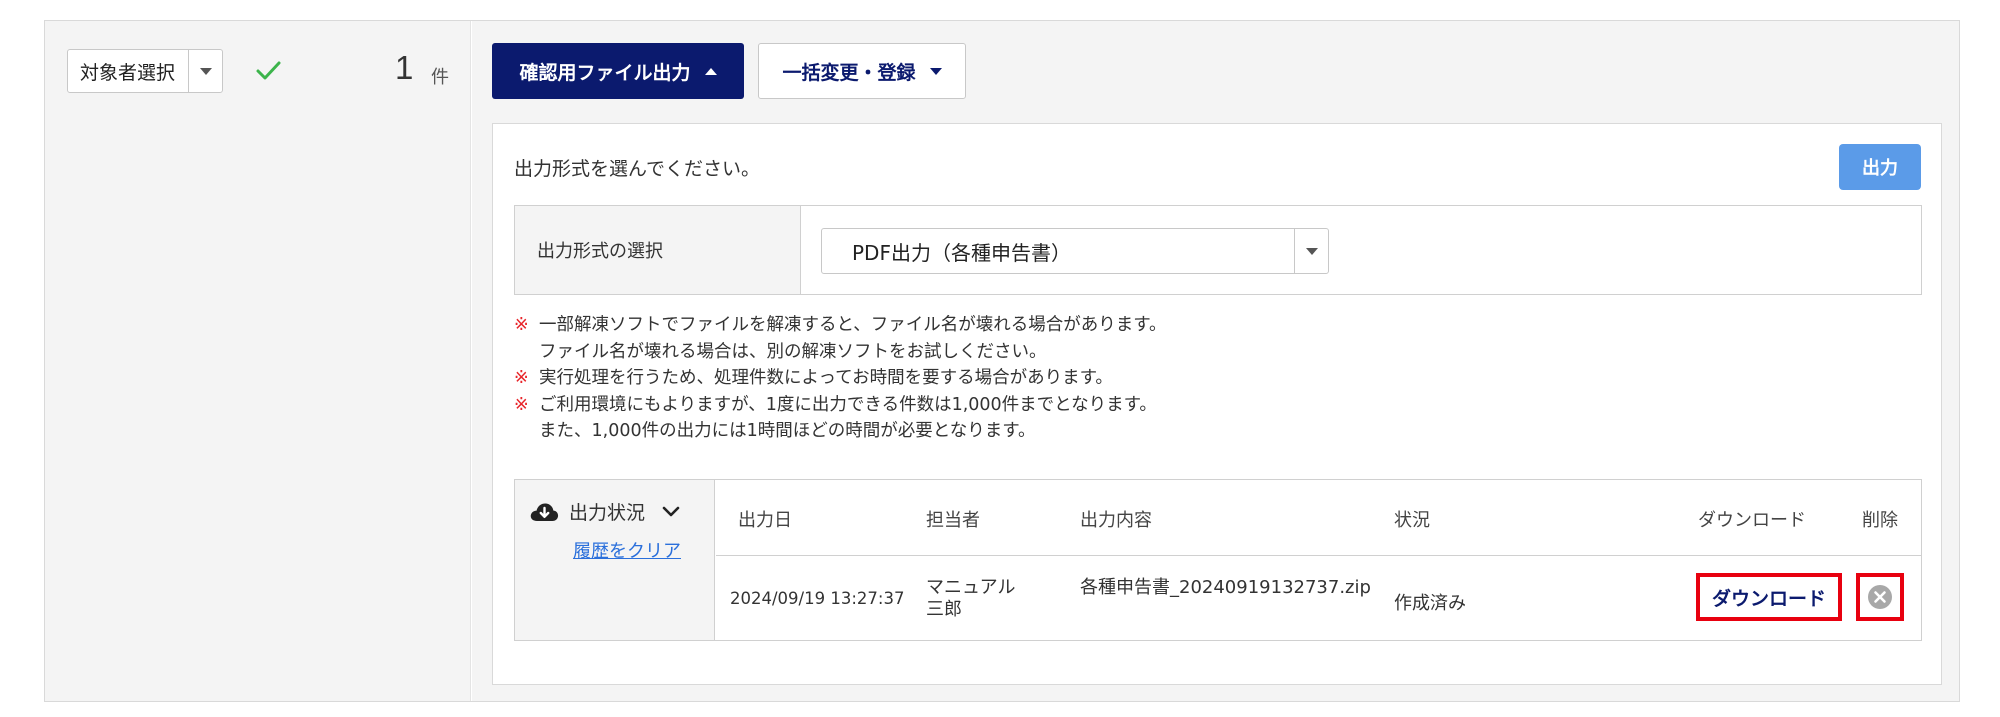  What do you see at coordinates (793, 351) in the screenshot?
I see `note-line: ファイル名が壊れる場合は、別の解凍ソフトをお試しください。` at bounding box center [793, 351].